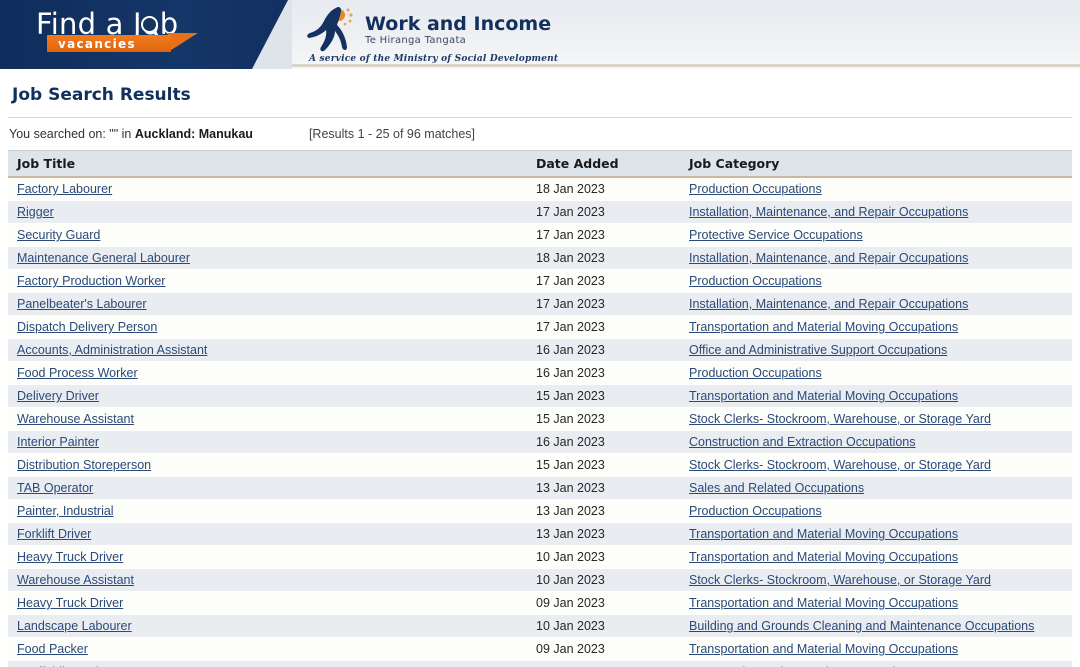 The height and width of the screenshot is (667, 1080). I want to click on cell-job-title: Security Guard, so click(267, 235).